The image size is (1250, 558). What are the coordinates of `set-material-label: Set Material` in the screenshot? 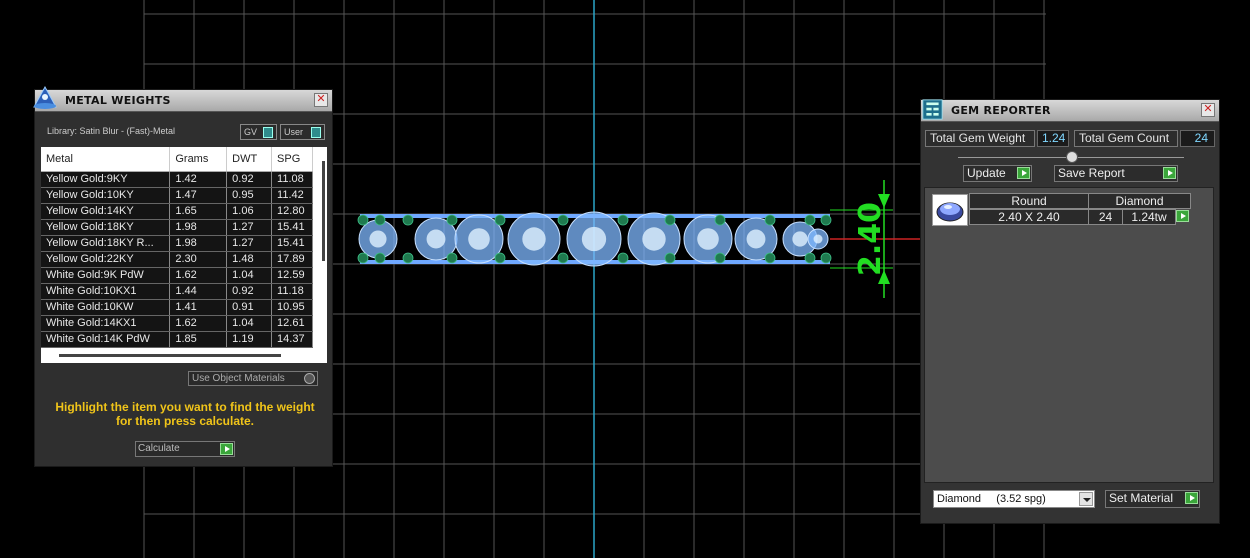 It's located at (1141, 498).